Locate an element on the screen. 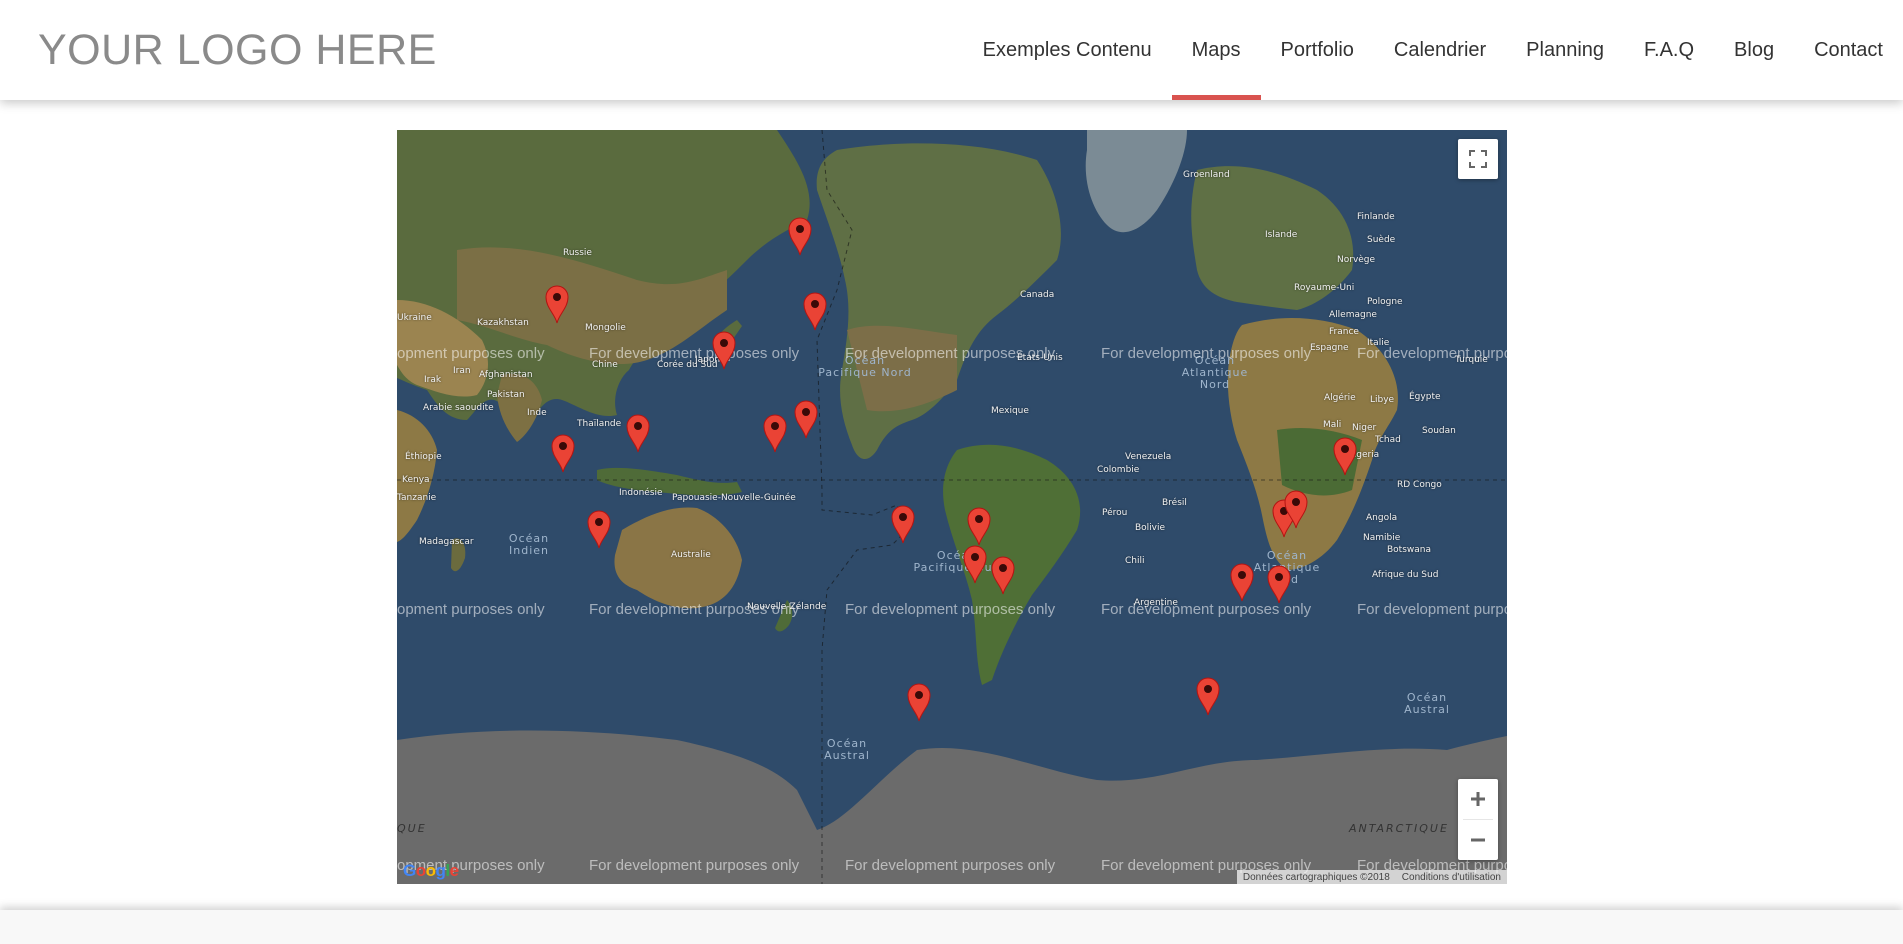 This screenshot has height=944, width=1903. label-france: France is located at coordinates (1344, 332).